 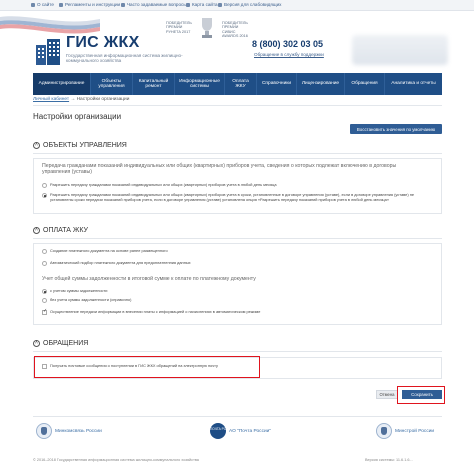 What do you see at coordinates (235, 30) in the screenshot?
I see `award-civis-2016: ПОБЕДИТЕЛЬ ПРЕМИИ СИВИС AWARDS 2016` at bounding box center [235, 30].